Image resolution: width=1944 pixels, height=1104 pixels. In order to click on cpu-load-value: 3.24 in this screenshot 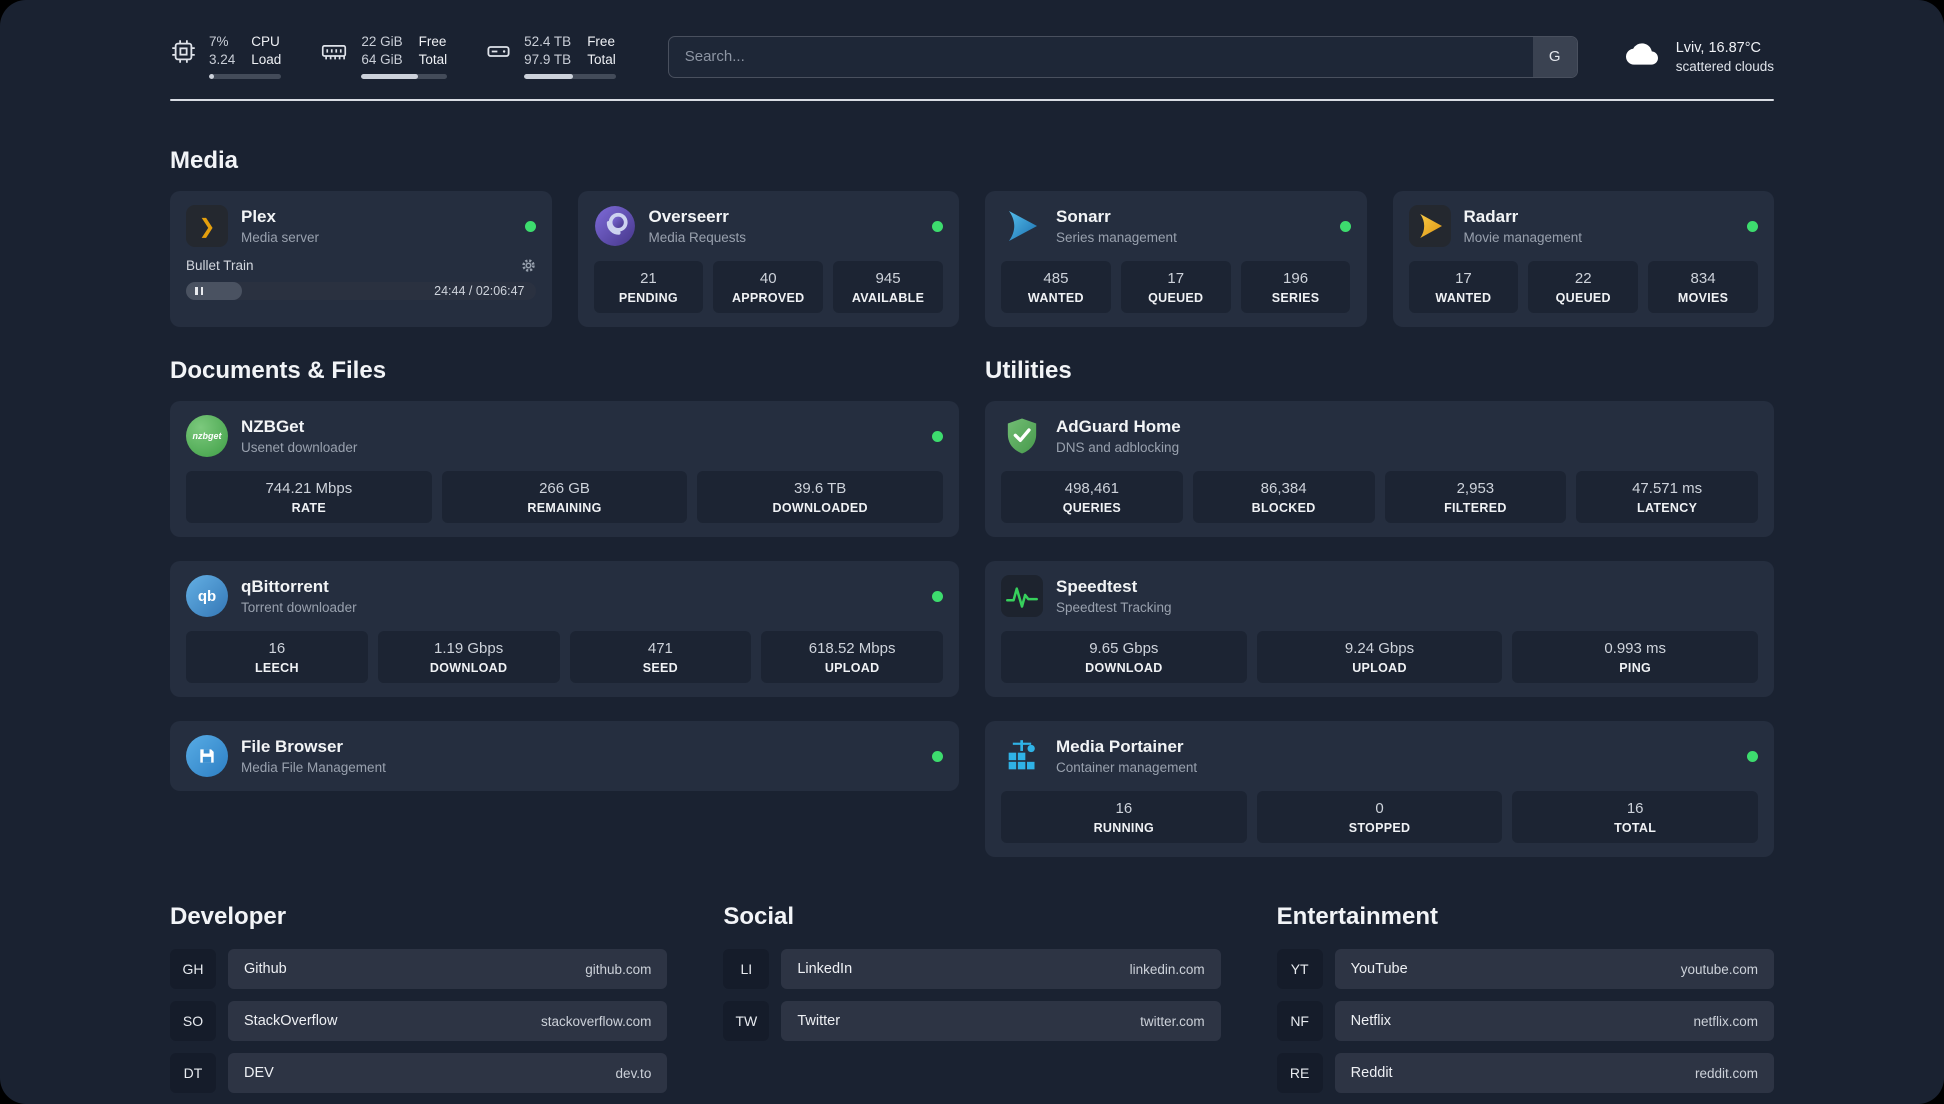, I will do `click(222, 59)`.